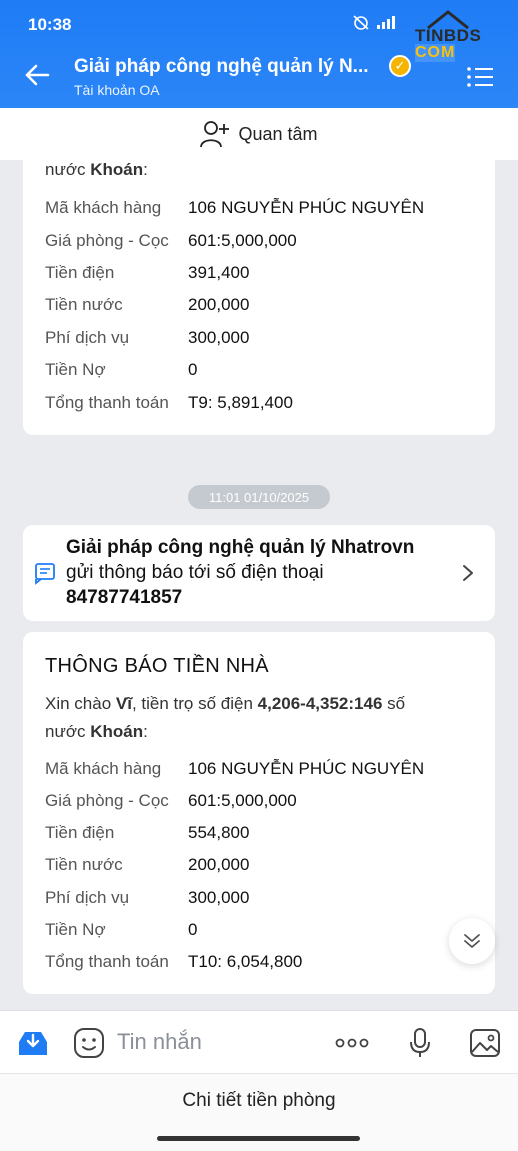  What do you see at coordinates (195, 572) in the screenshot?
I see `notice-line2: gửi thông báo tới số điện thoại` at bounding box center [195, 572].